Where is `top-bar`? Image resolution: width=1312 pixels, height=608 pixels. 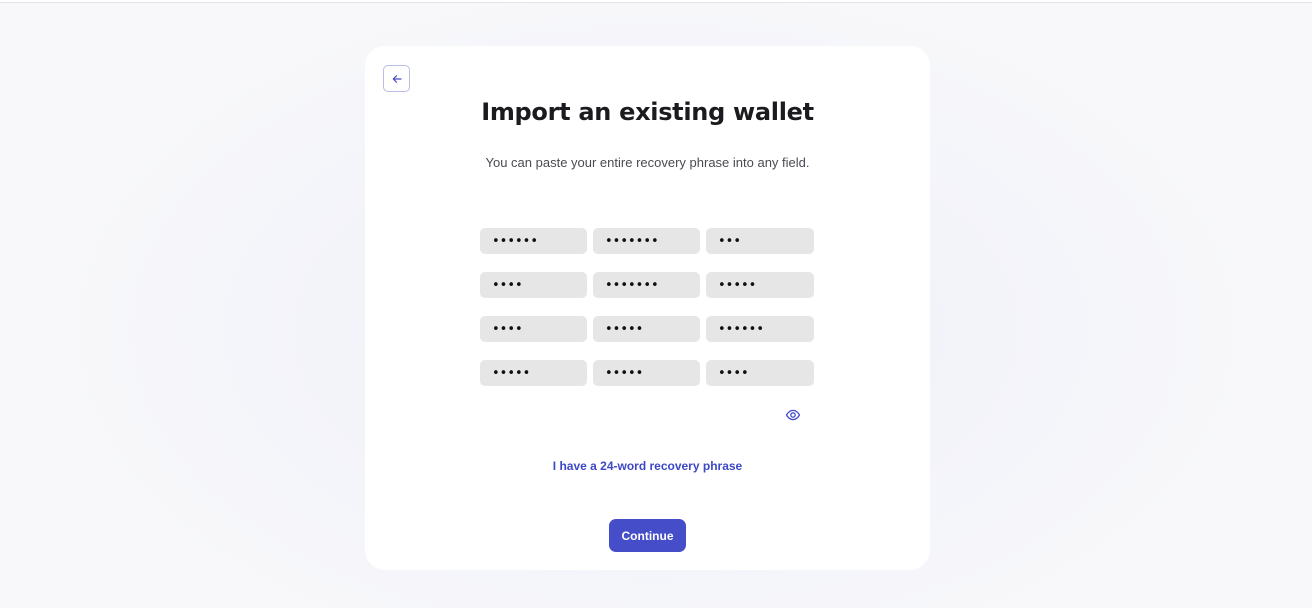 top-bar is located at coordinates (656, 1).